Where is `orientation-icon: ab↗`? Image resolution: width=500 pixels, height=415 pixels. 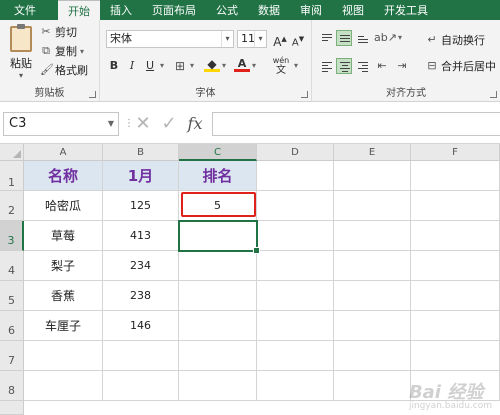 orientation-icon: ab↗ is located at coordinates (385, 38).